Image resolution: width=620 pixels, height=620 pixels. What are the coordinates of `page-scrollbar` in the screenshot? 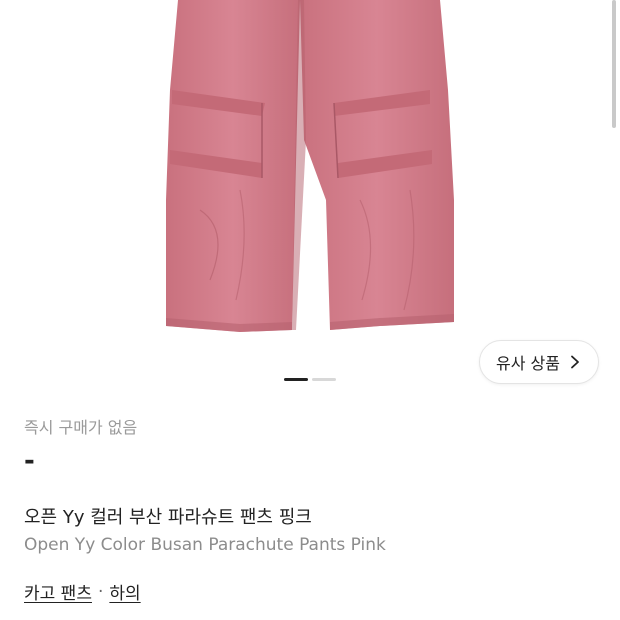 It's located at (614, 64).